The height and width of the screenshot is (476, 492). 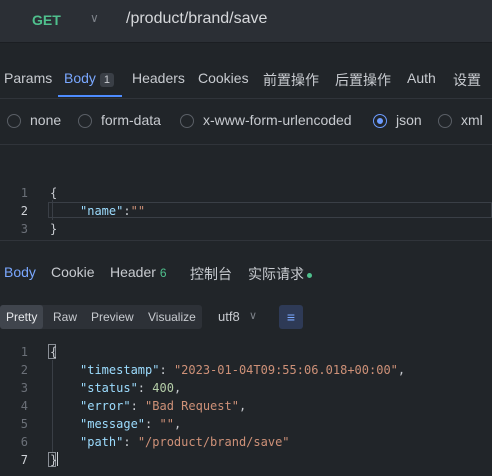 What do you see at coordinates (363, 80) in the screenshot?
I see `tab-post-request: 后置操作` at bounding box center [363, 80].